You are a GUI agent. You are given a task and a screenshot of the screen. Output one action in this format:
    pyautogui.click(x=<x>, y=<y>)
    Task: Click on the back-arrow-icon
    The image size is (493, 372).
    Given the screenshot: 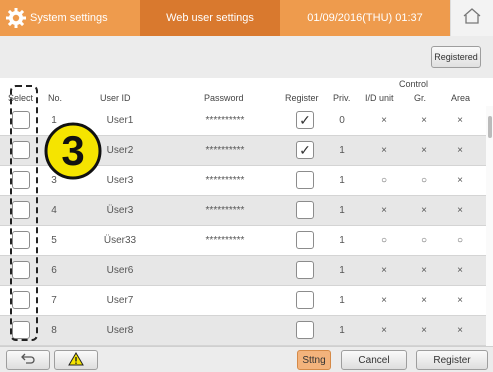 What is the action you would take?
    pyautogui.click(x=28, y=360)
    